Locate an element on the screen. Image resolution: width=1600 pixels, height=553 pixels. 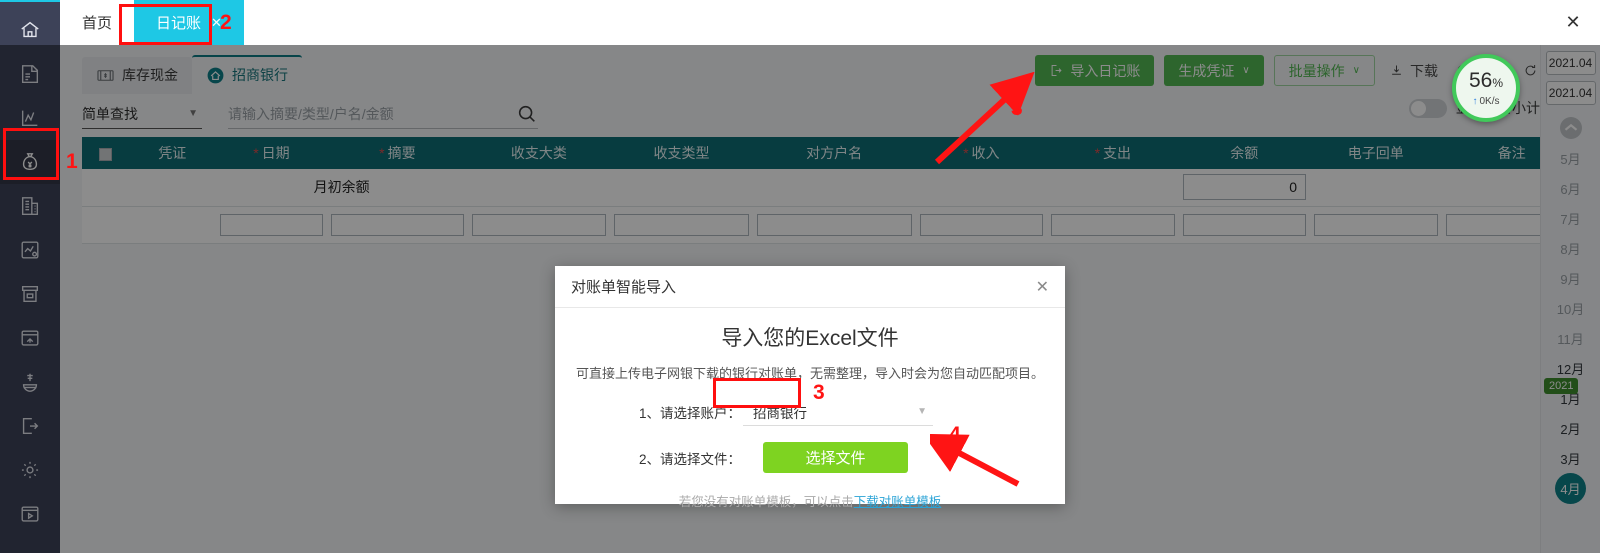
sidebar-item-invoice is located at coordinates (30, 74).